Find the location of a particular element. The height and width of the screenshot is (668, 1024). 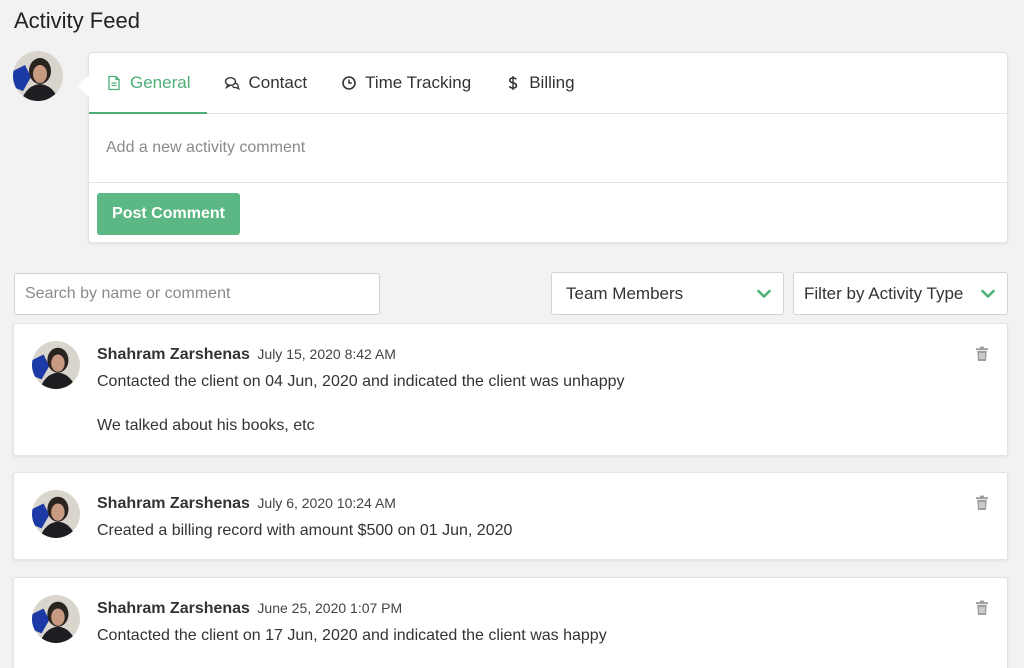

tab-time-tracking: Time Tracking is located at coordinates (406, 83).